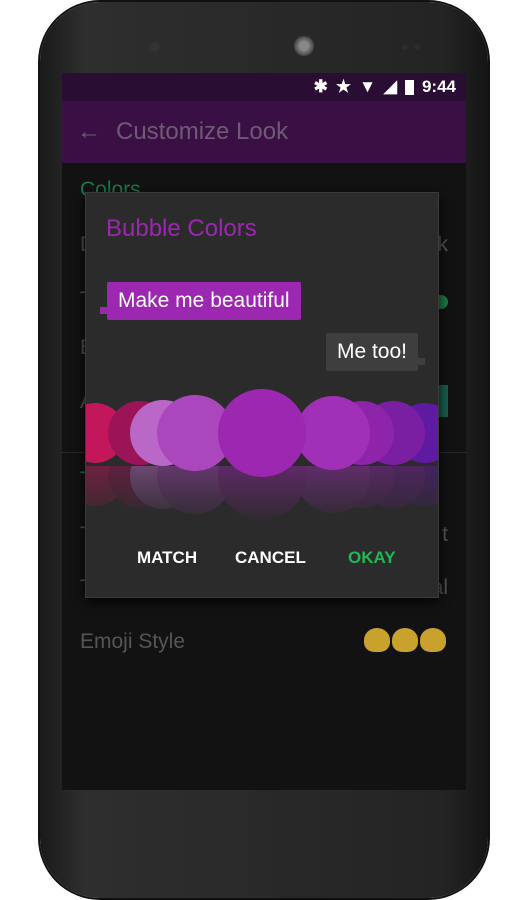 The image size is (528, 900). What do you see at coordinates (264, 87) in the screenshot?
I see `status-bar: ✱ ★ ▼ ◢ 9:44` at bounding box center [264, 87].